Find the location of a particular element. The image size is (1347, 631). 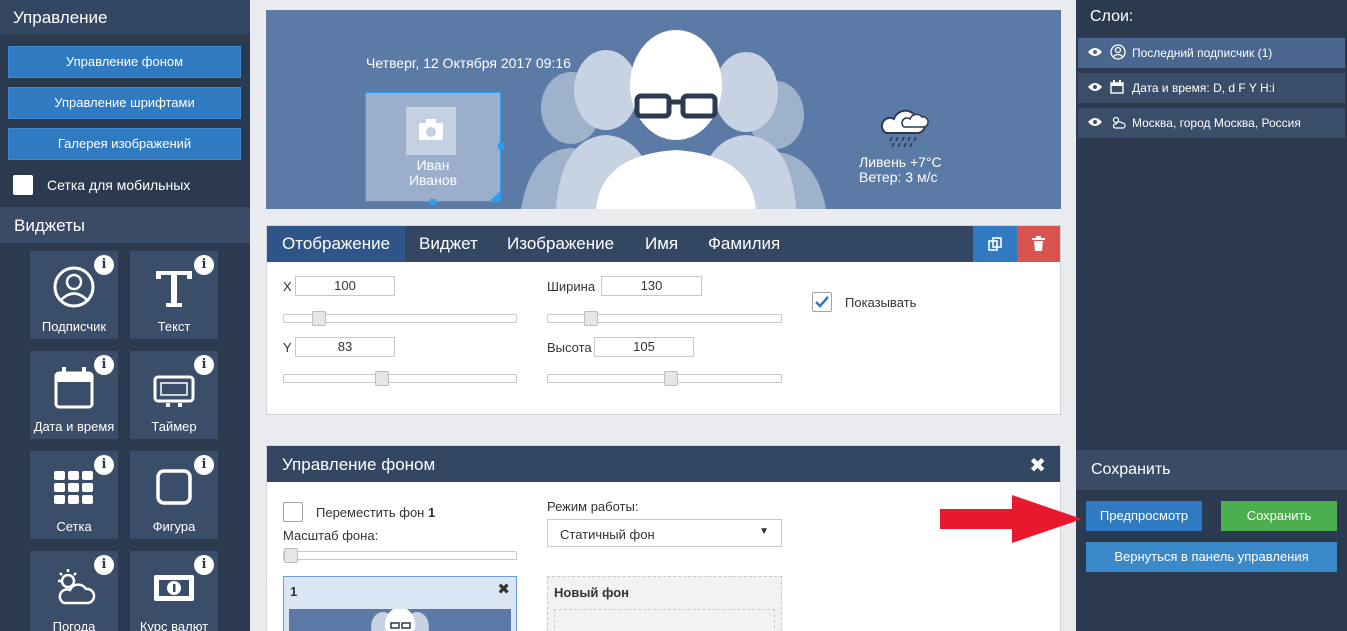

y-slider is located at coordinates (400, 378).